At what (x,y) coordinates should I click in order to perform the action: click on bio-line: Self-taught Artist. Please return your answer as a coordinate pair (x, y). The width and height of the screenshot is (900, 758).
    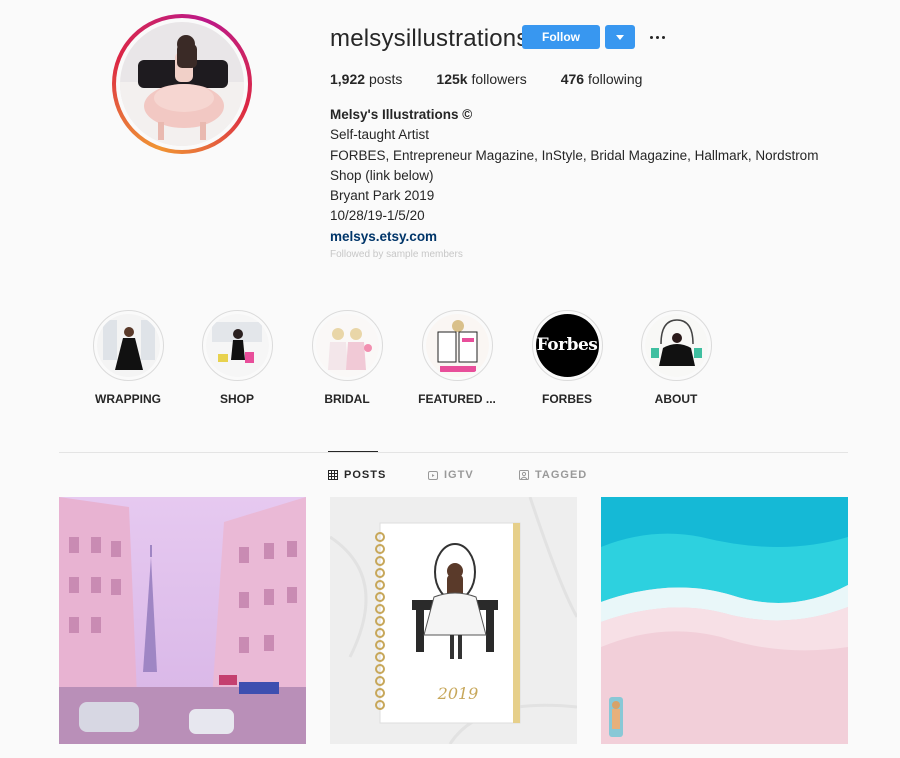
    Looking at the image, I should click on (380, 135).